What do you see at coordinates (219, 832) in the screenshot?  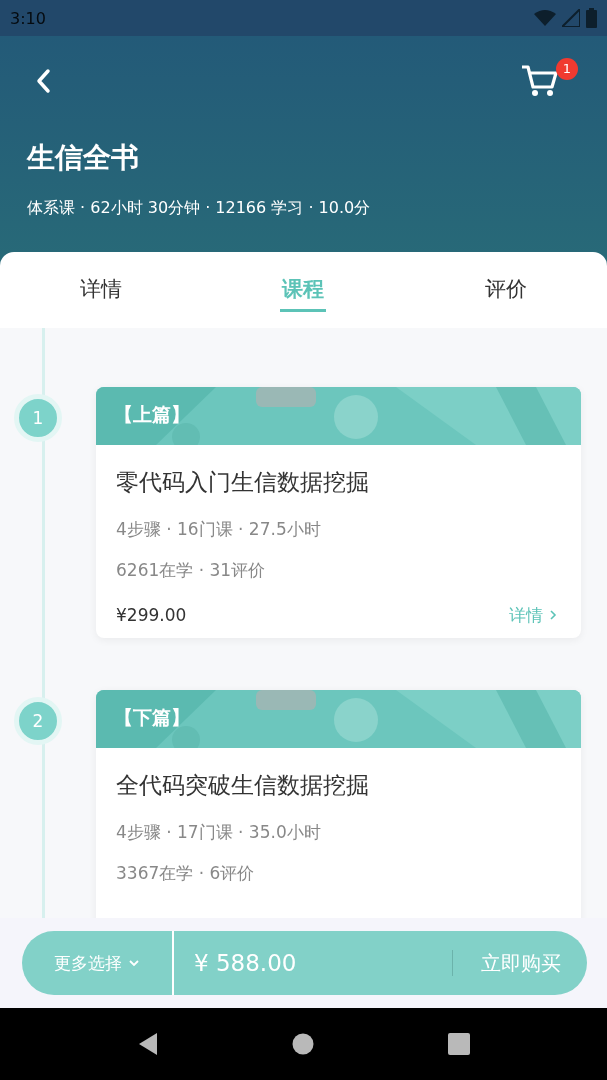 I see `course-stats: 4步骤 · 17门课 · 35.0小时` at bounding box center [219, 832].